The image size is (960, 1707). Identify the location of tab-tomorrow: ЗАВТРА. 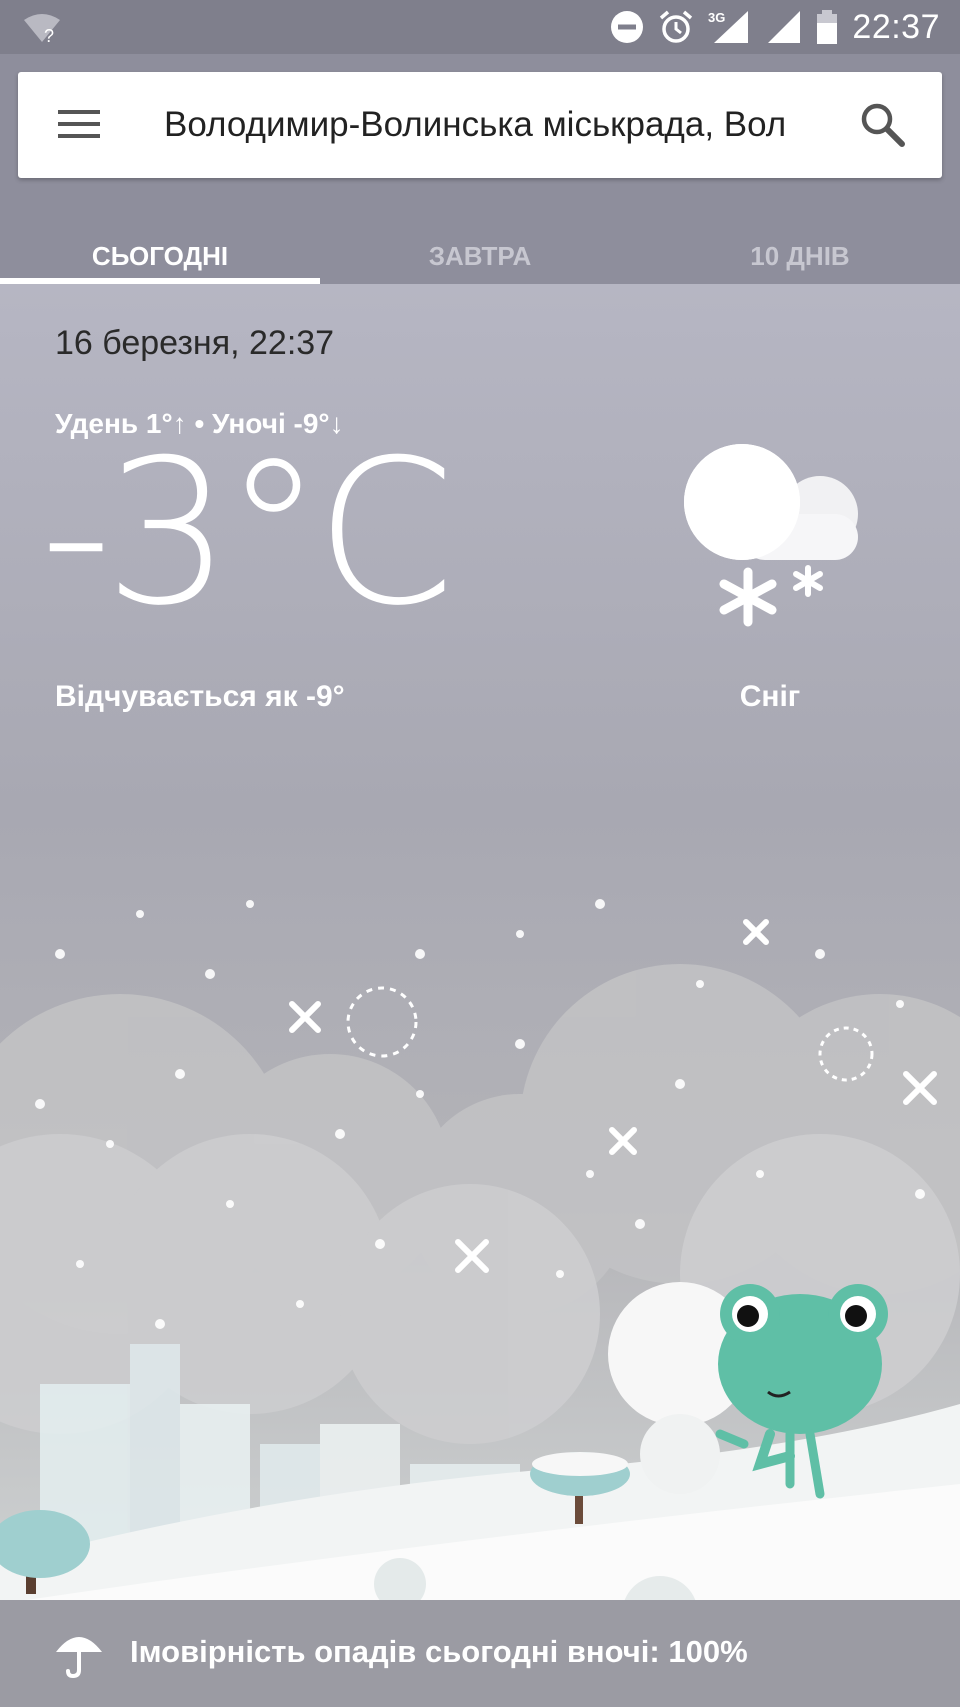
(480, 257).